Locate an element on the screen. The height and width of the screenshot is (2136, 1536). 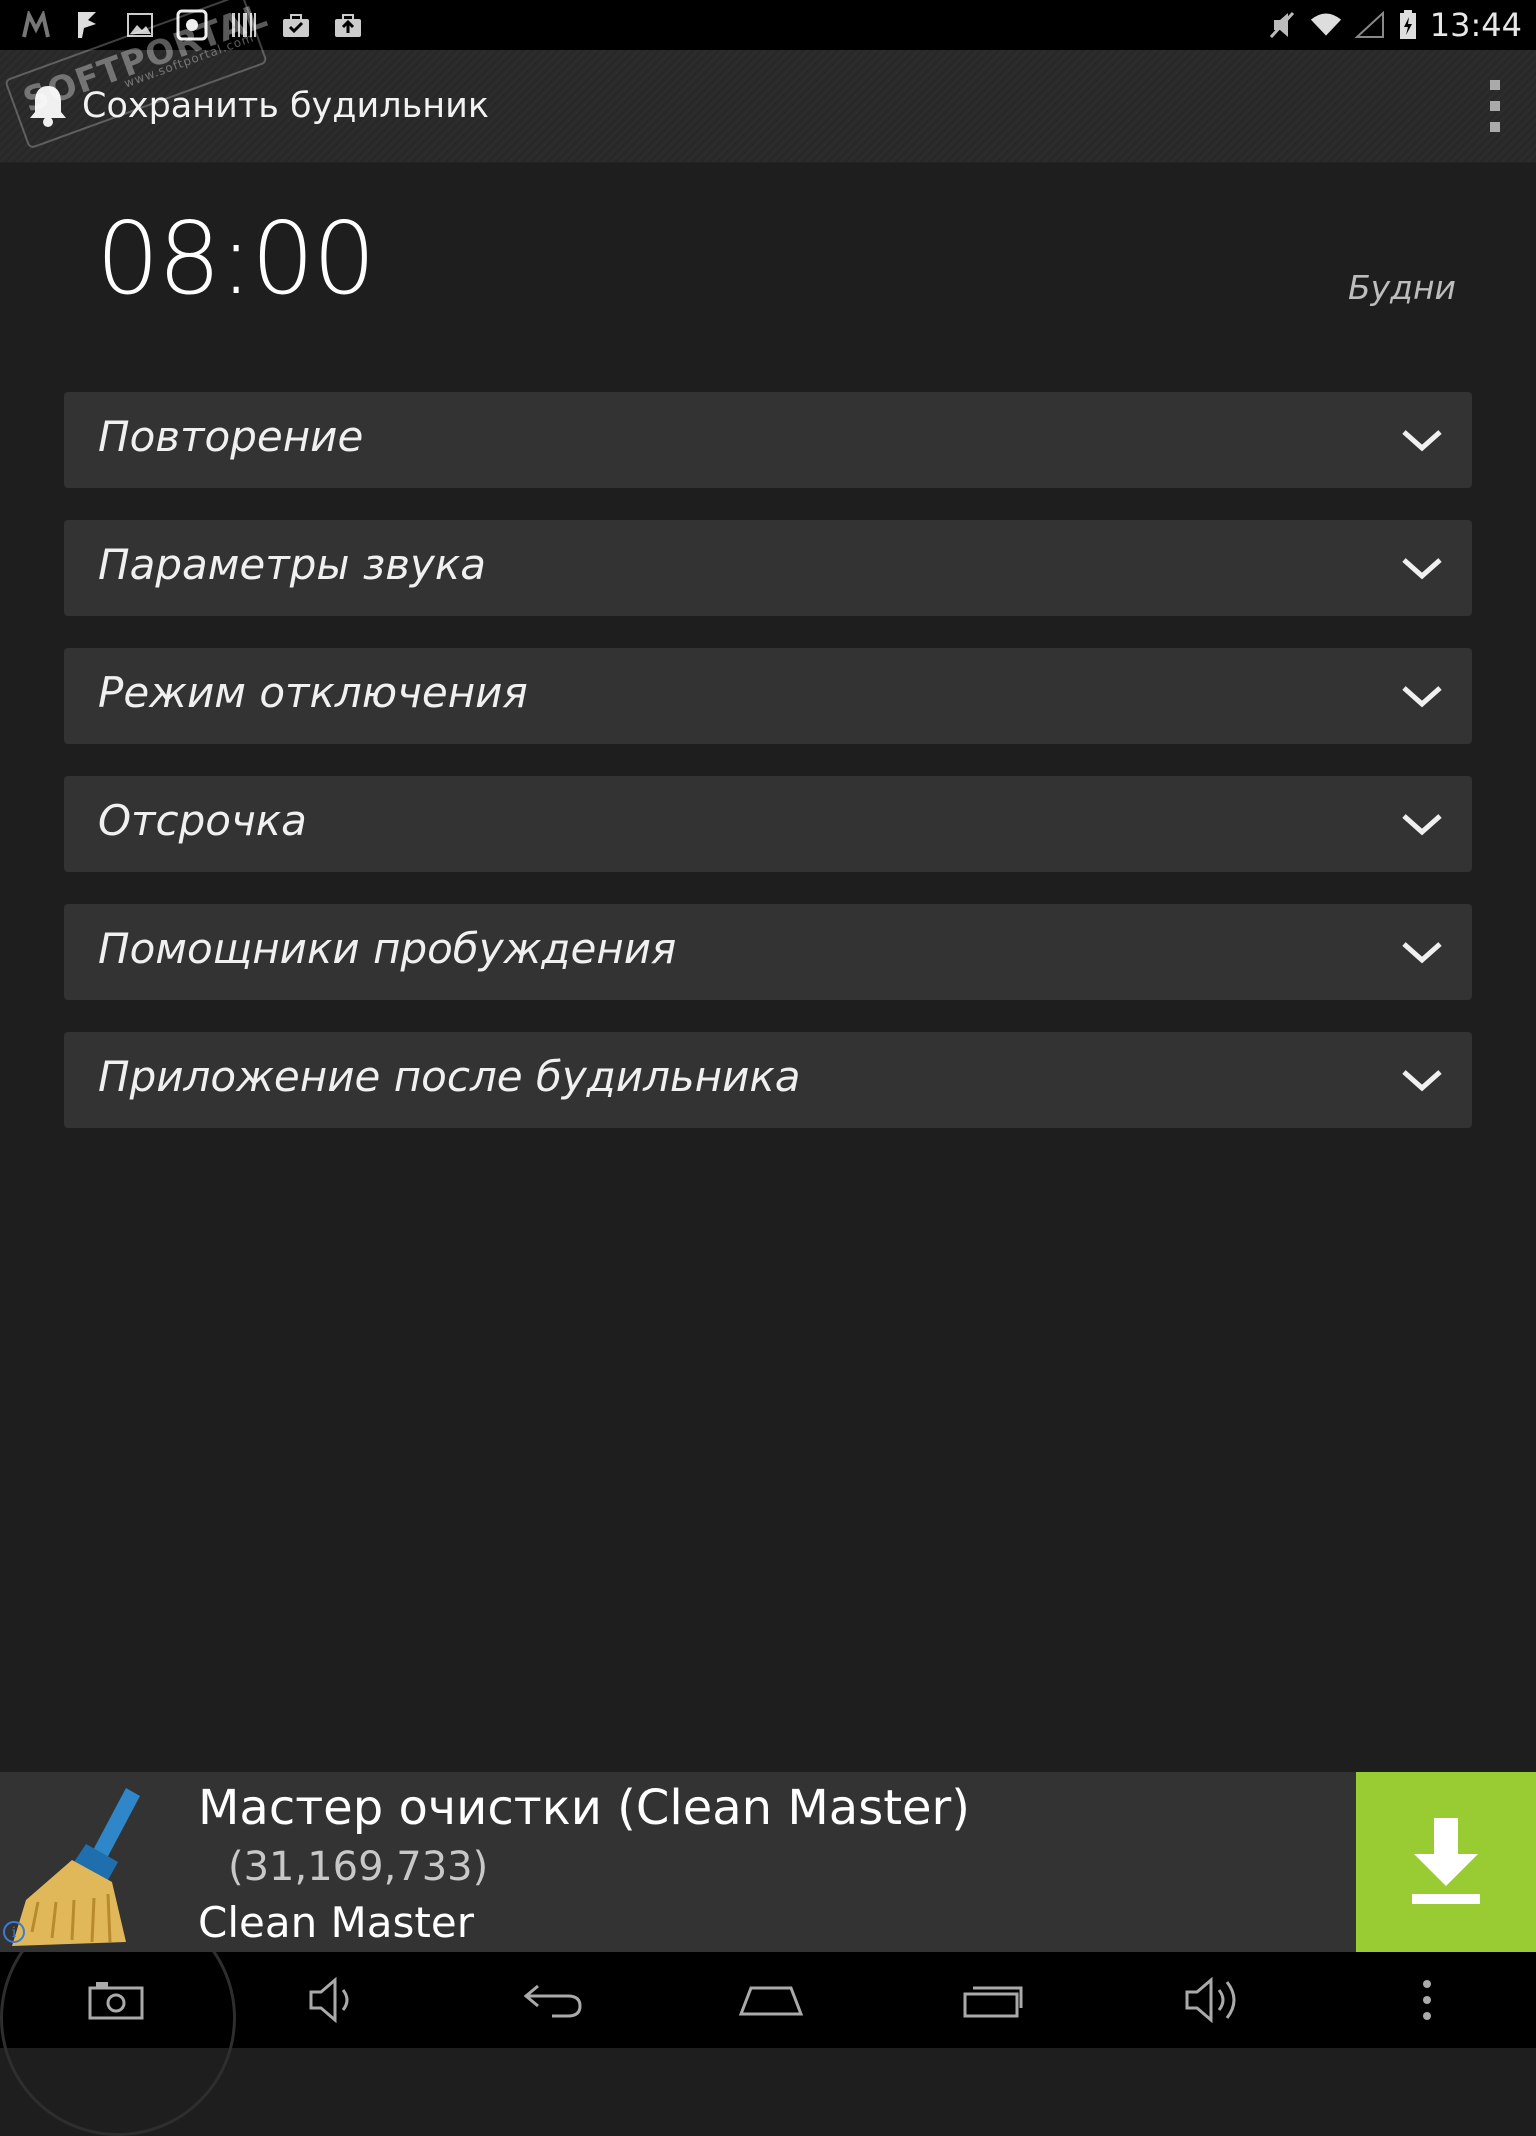
section-label: Помощники пробуждения is located at coordinates (387, 948).